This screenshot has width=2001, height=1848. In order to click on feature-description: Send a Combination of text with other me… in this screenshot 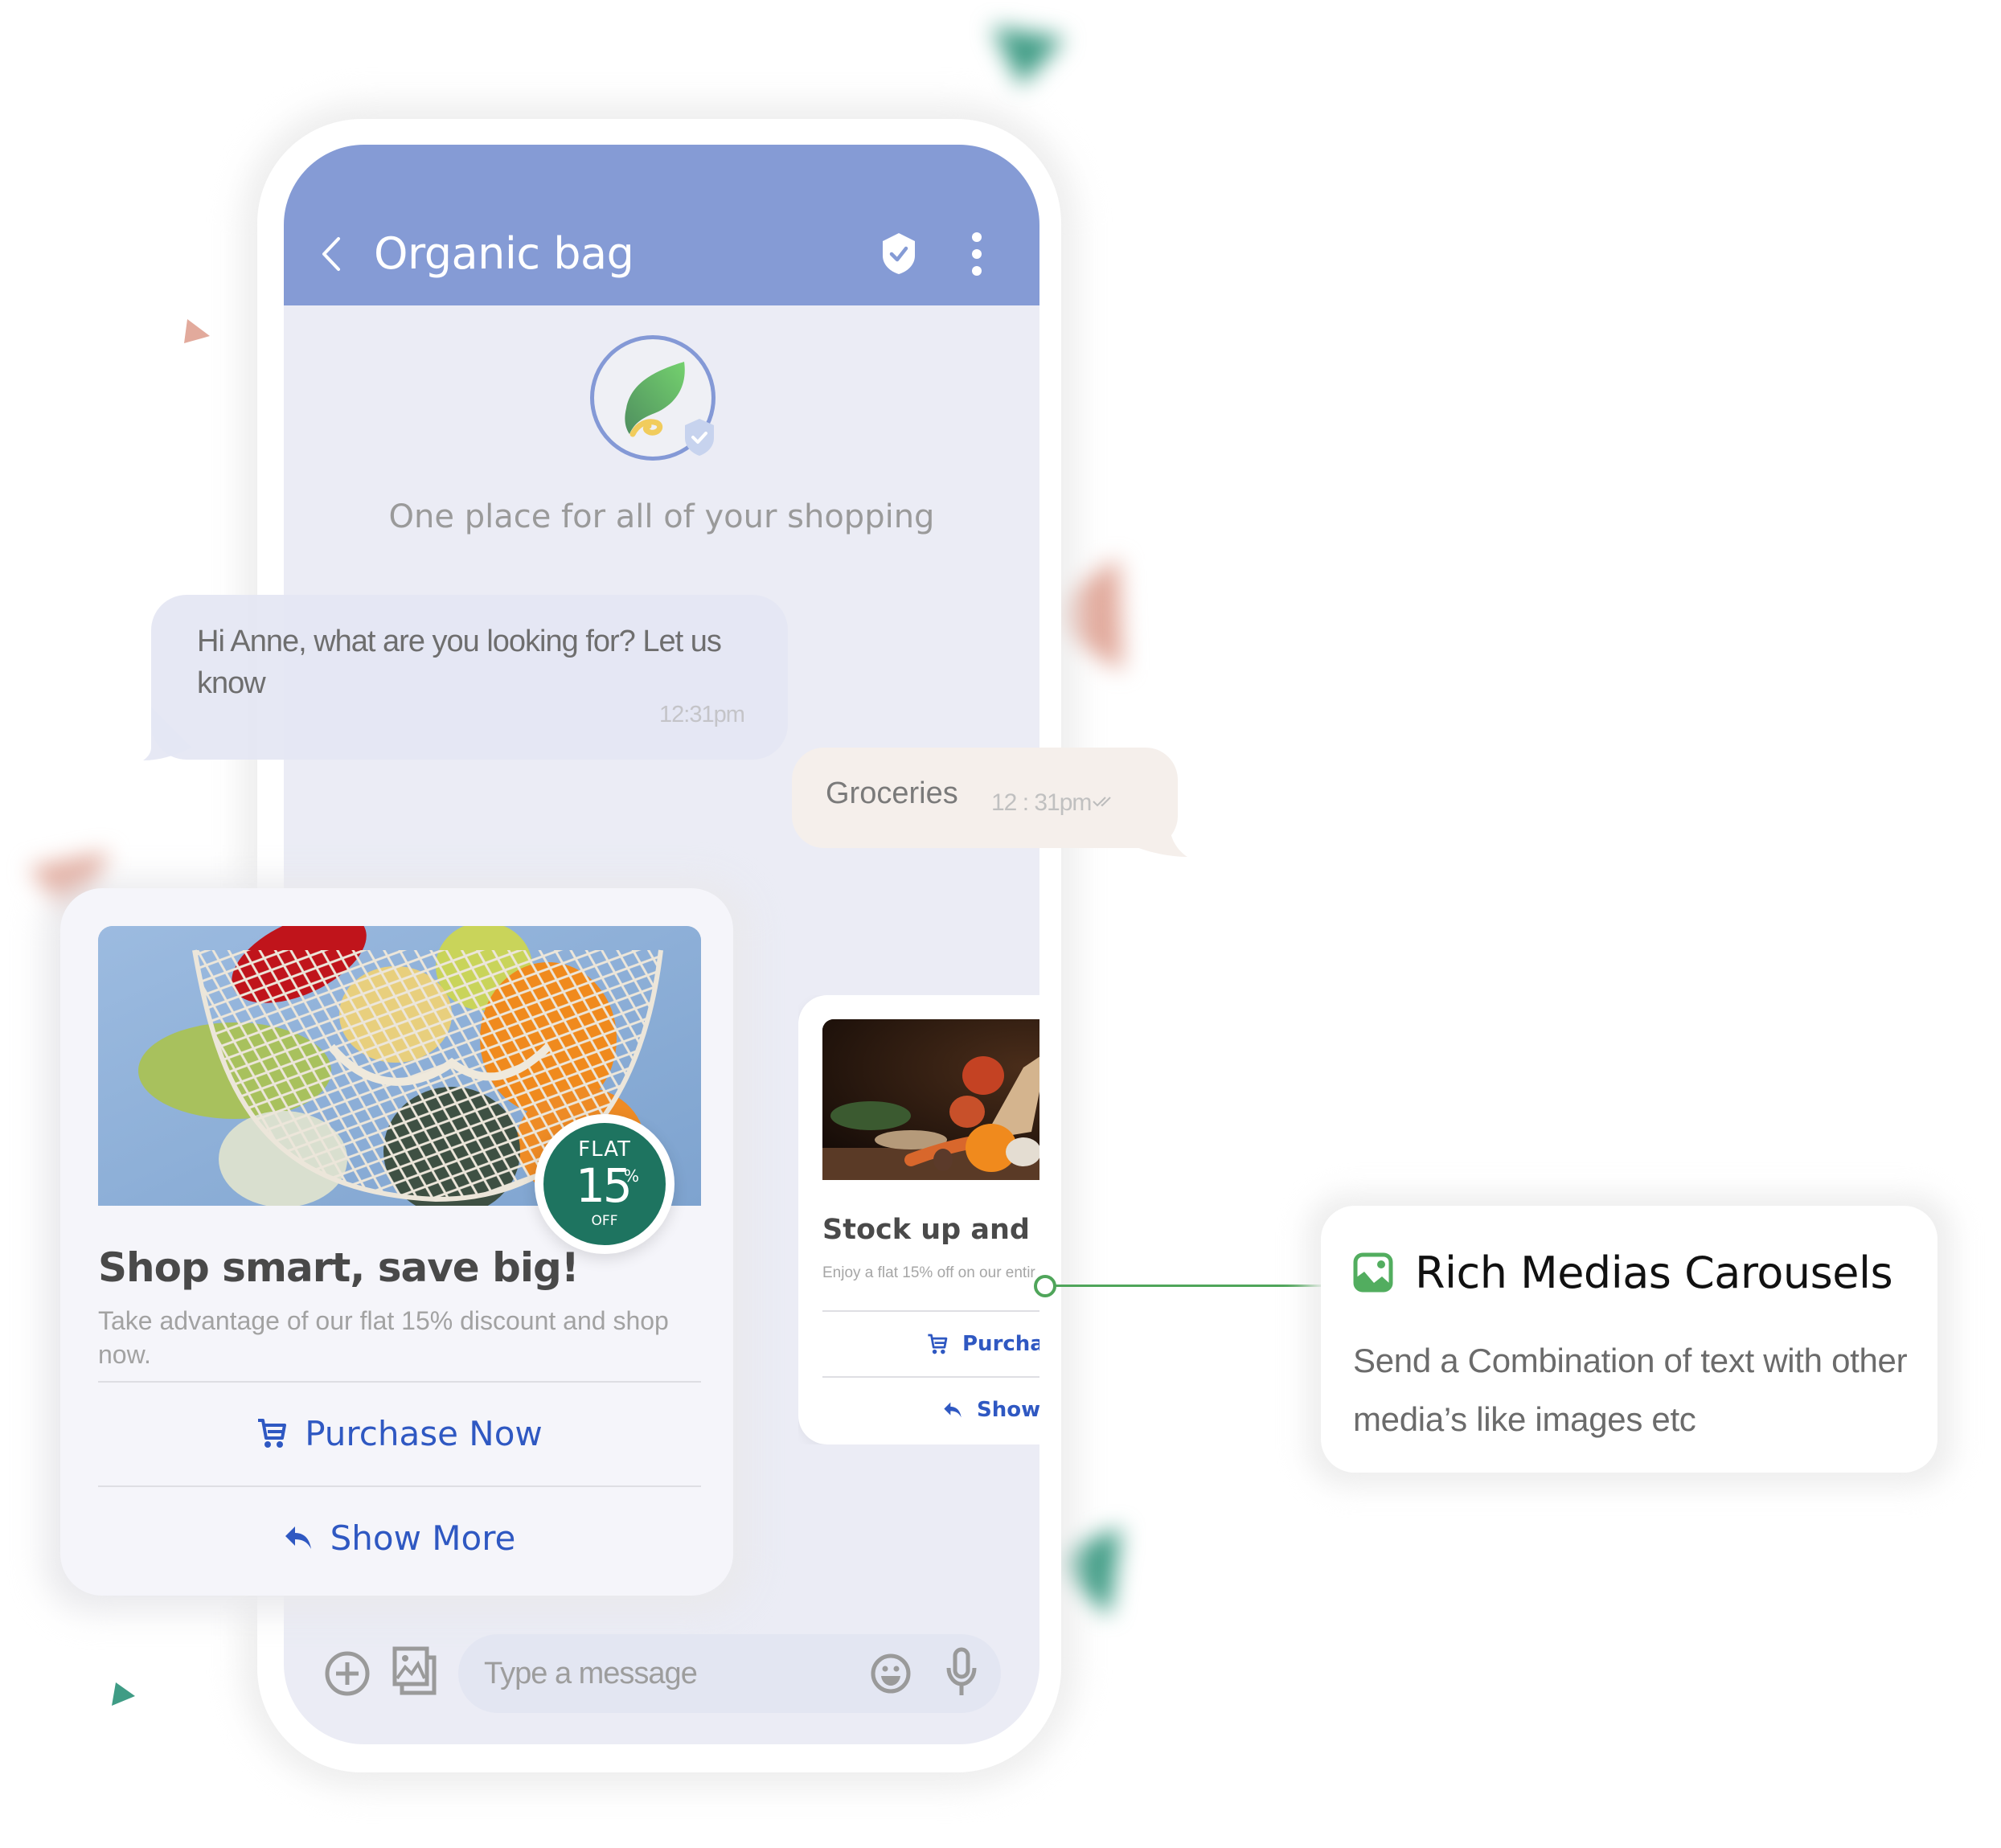, I will do `click(1630, 1390)`.